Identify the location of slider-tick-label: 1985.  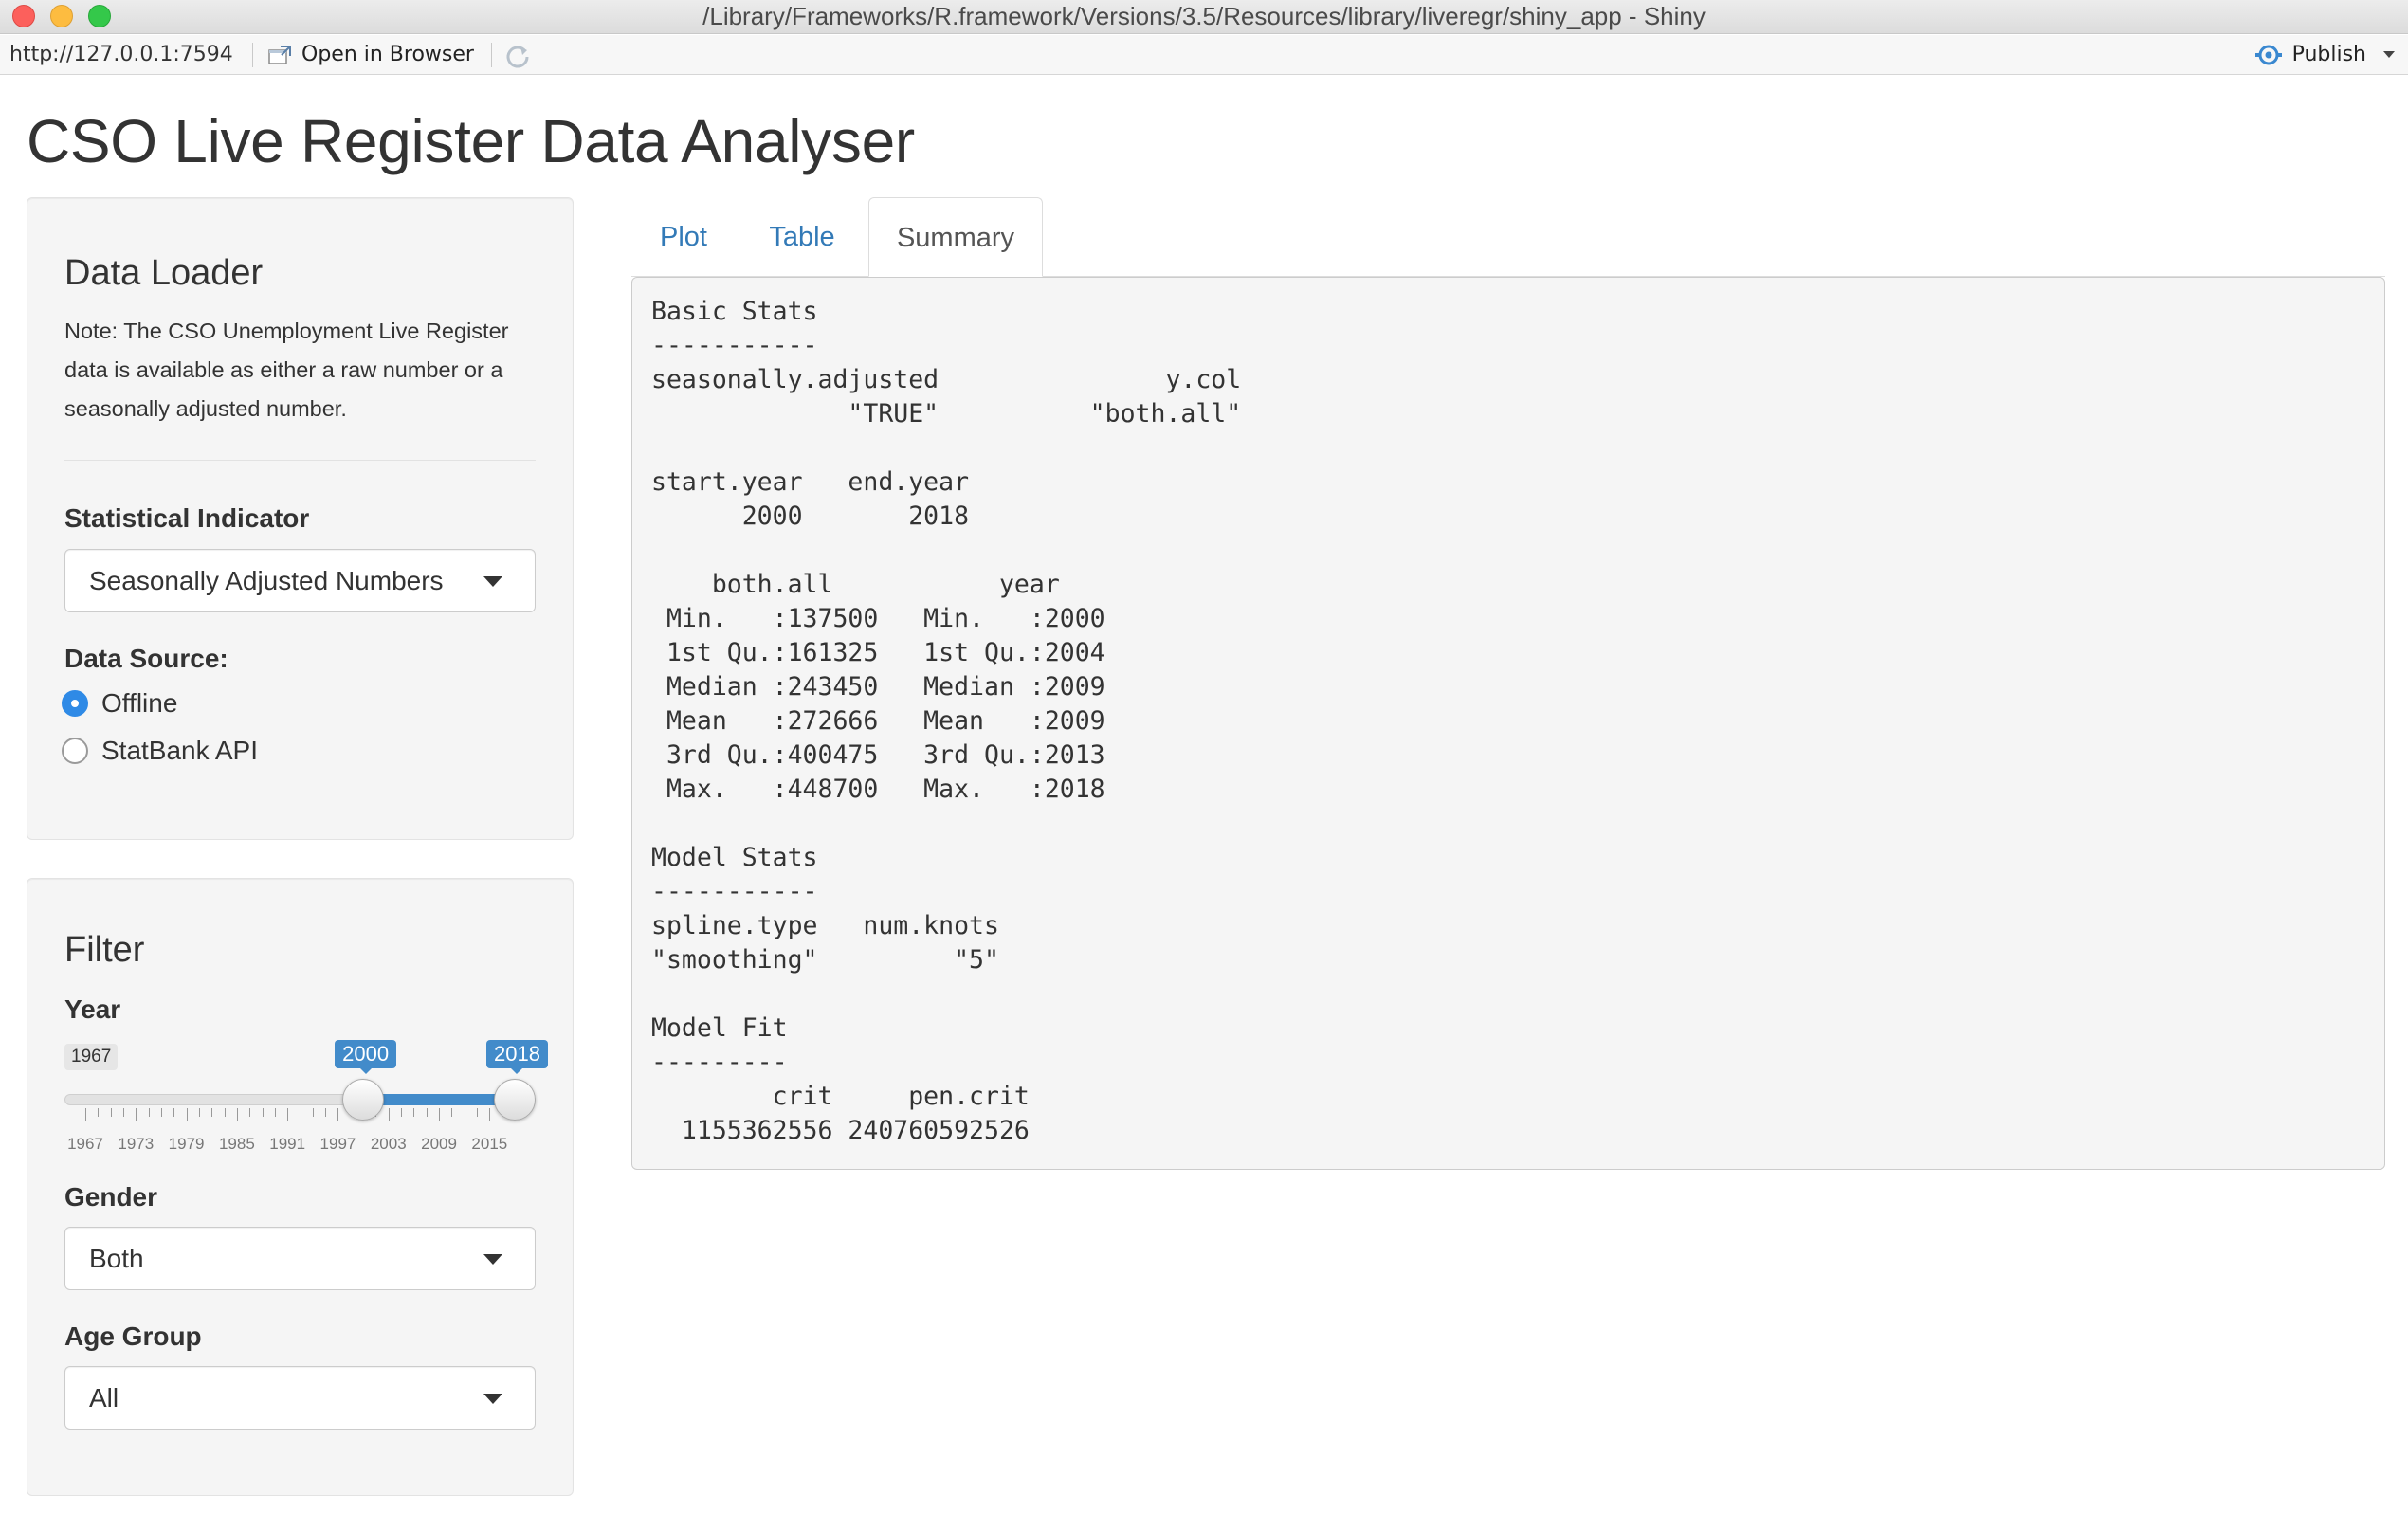
(236, 1144).